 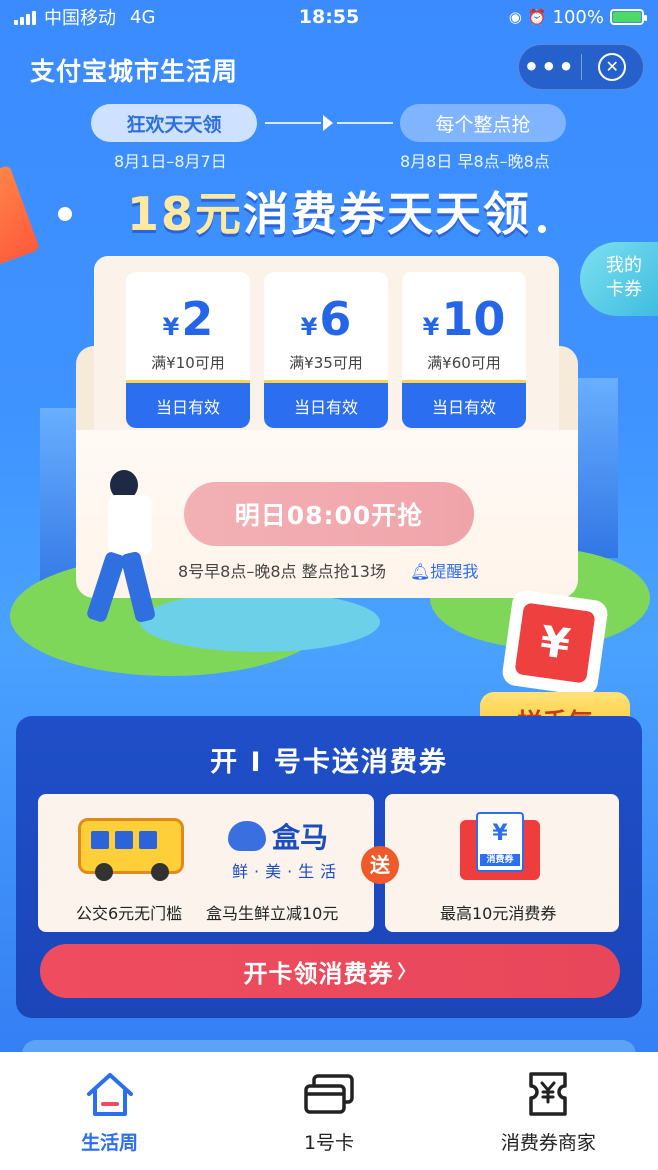 I want to click on tab-label: 生活周, so click(x=110, y=1143).